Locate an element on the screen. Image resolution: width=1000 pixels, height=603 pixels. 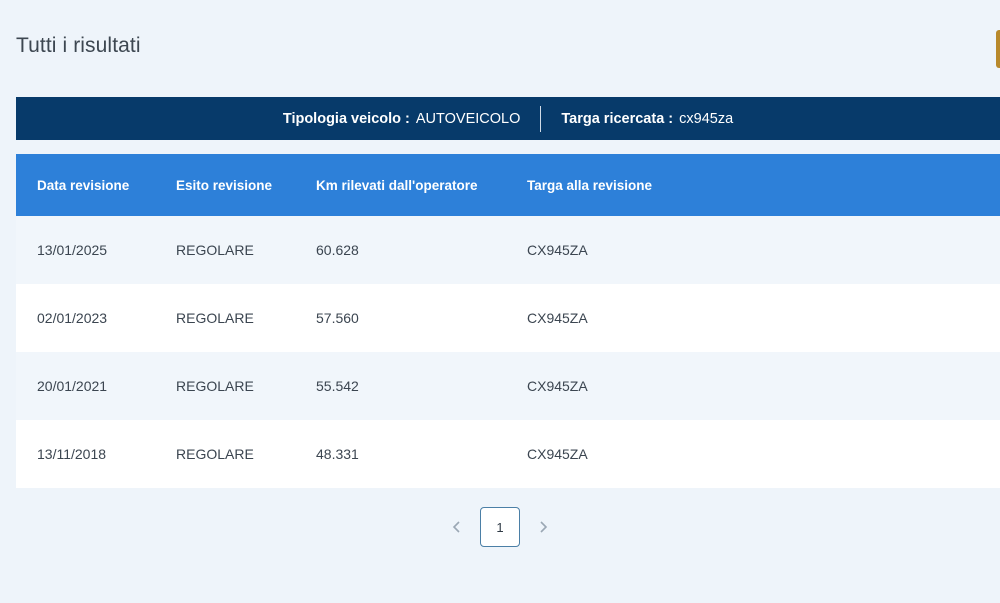
header-targa-revisione: Targa alla revisione is located at coordinates (763, 185).